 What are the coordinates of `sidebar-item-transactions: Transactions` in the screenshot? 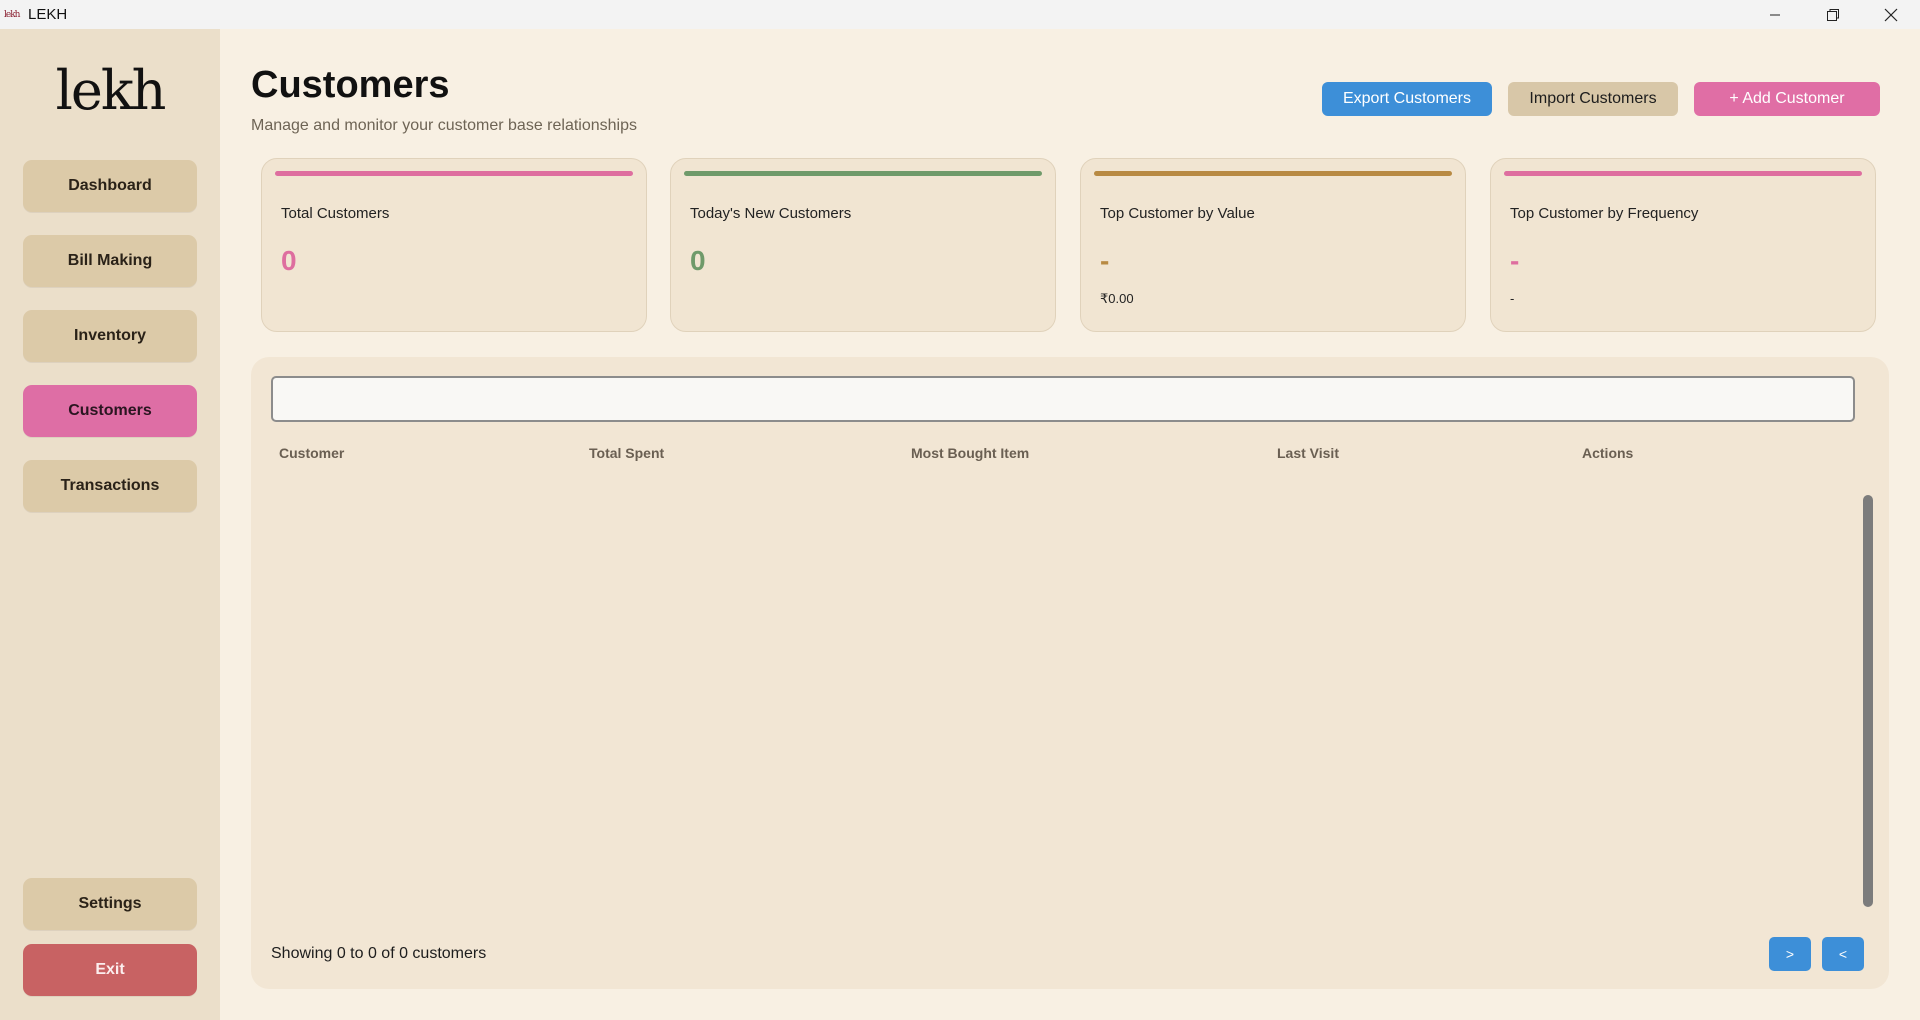 It's located at (110, 486).